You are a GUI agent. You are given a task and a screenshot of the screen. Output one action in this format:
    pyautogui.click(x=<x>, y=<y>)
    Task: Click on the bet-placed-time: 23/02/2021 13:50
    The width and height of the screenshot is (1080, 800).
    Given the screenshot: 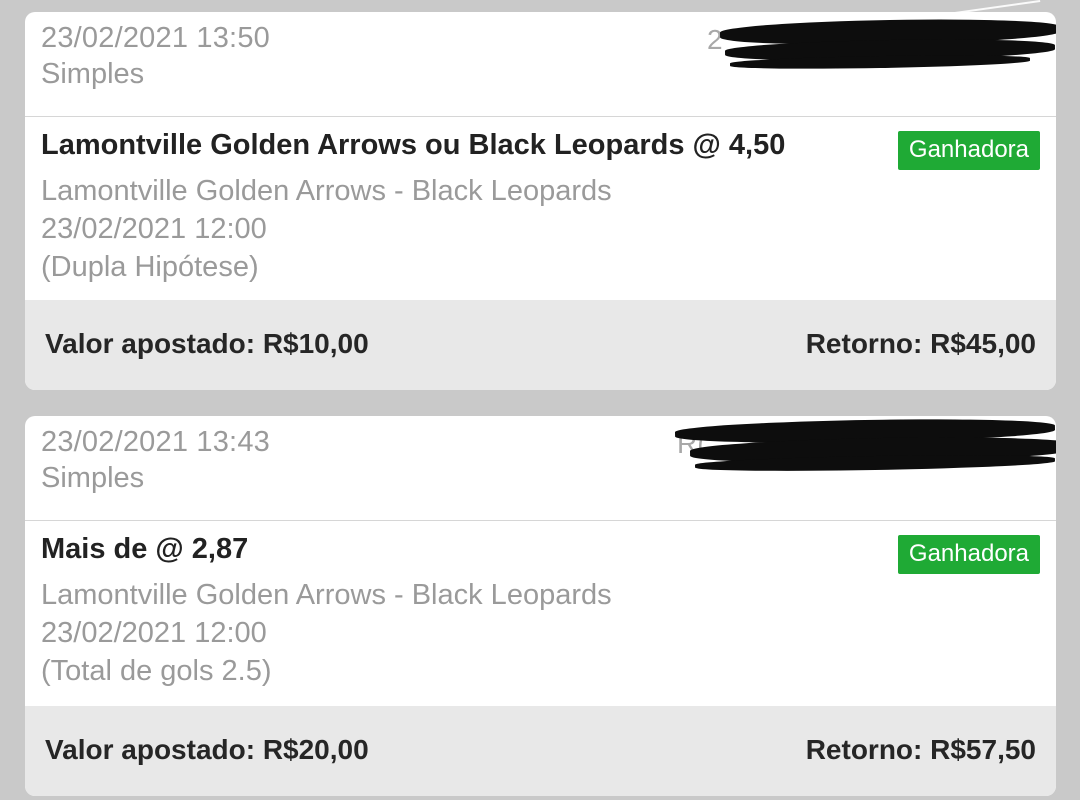 What is the action you would take?
    pyautogui.click(x=155, y=38)
    